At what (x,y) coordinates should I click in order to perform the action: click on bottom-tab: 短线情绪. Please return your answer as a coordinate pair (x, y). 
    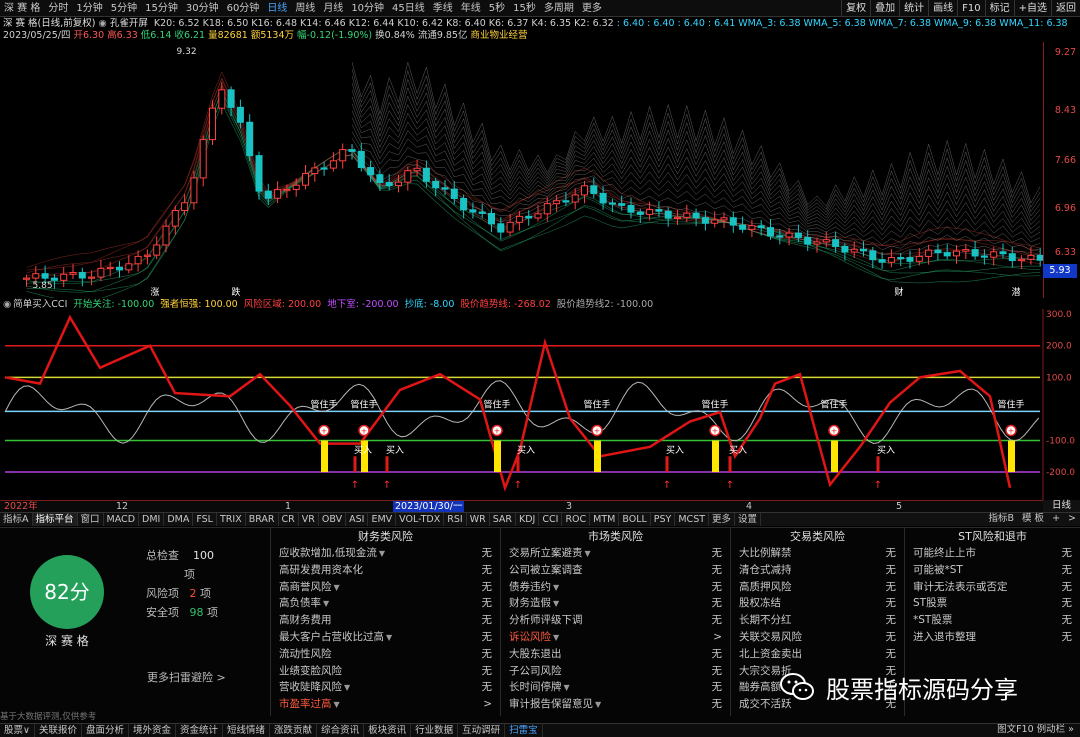
    Looking at the image, I should click on (247, 730).